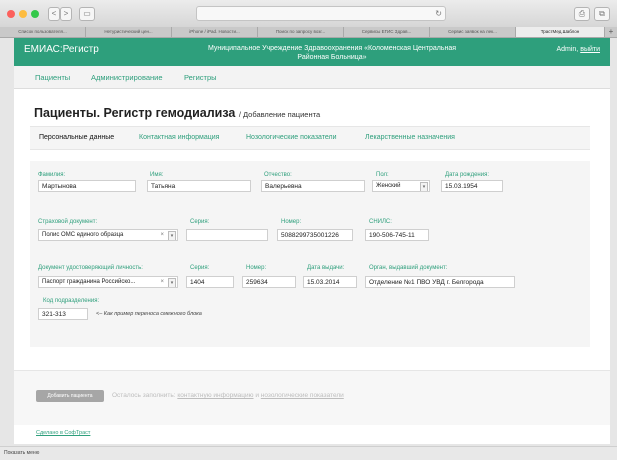 The image size is (617, 460). I want to click on logout-link: выйти, so click(590, 49).